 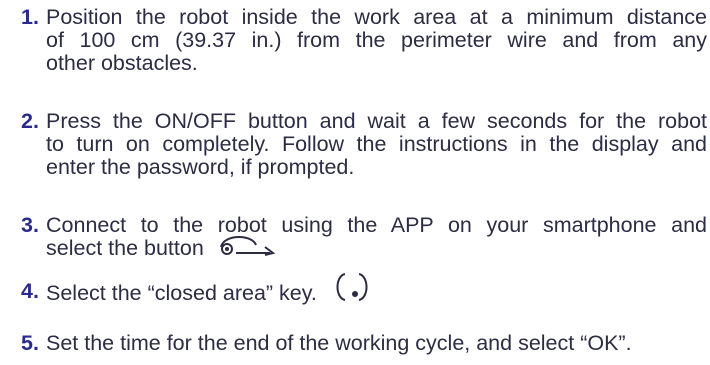 I want to click on step-text-line: select the button, so click(x=376, y=248).